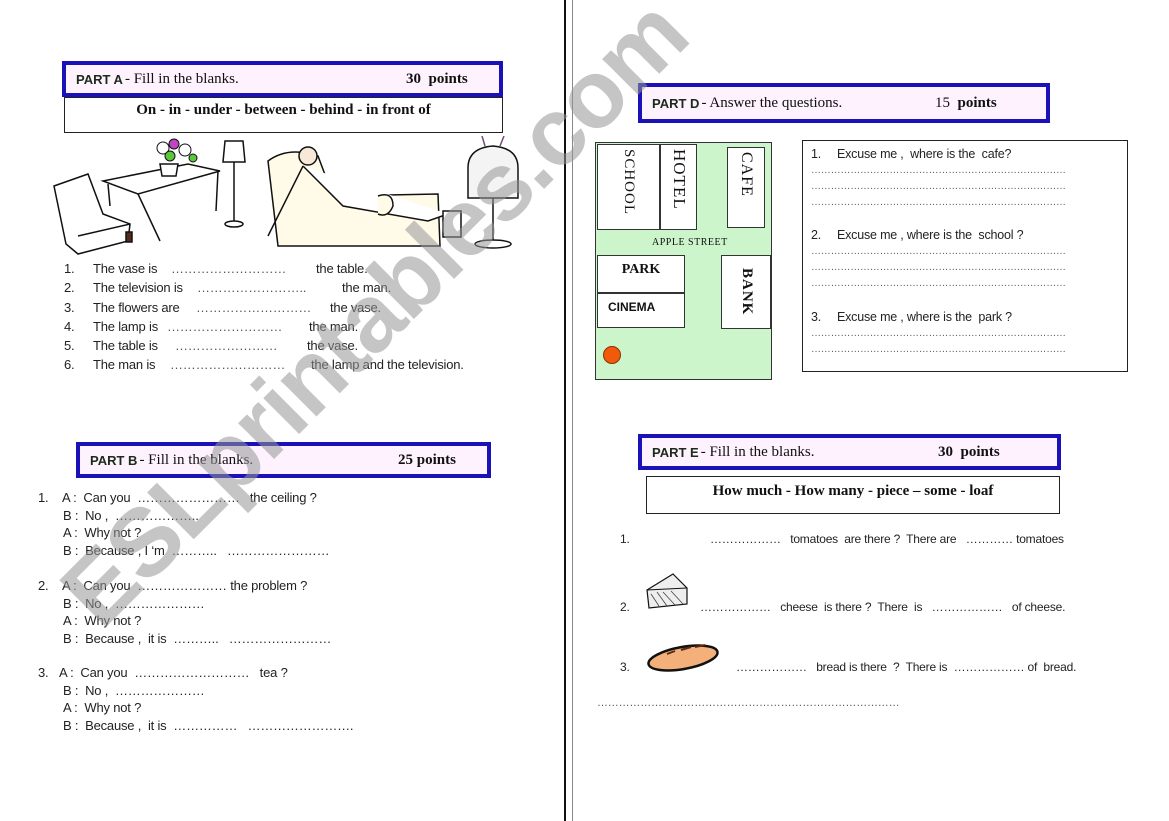 The width and height of the screenshot is (1169, 821). Describe the element at coordinates (364, 196) in the screenshot. I see `man-on-sofa-icon` at that location.